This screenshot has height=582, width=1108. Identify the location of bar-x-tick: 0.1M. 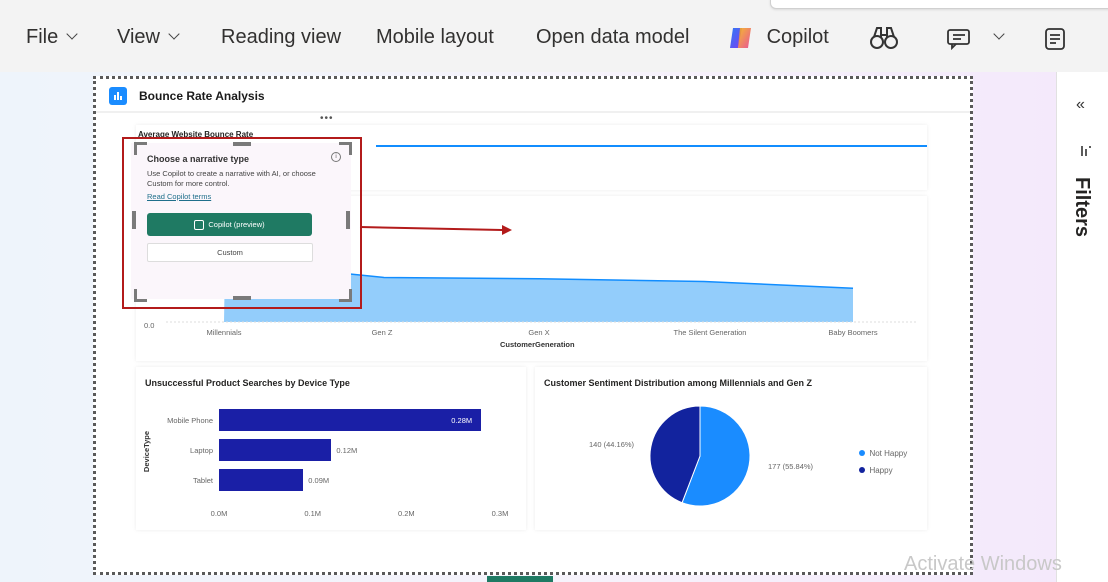
(312, 513).